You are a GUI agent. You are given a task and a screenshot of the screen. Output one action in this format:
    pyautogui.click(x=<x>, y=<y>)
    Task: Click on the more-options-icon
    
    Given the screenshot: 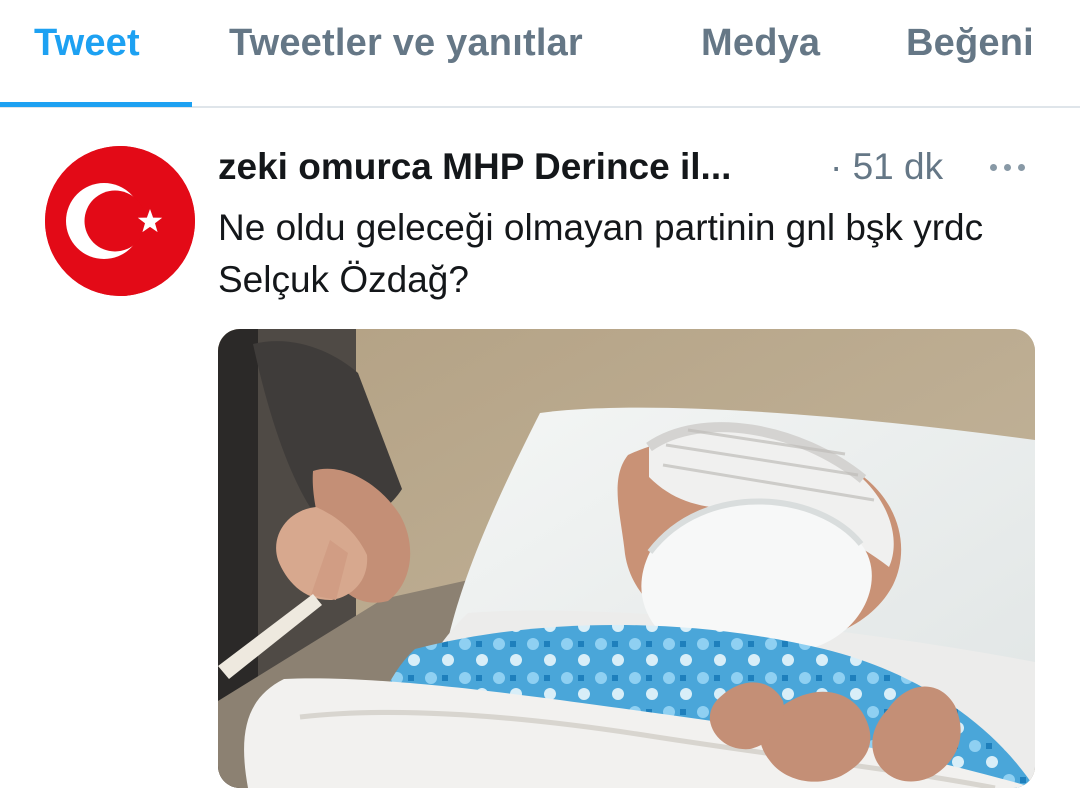 What is the action you would take?
    pyautogui.click(x=1007, y=167)
    